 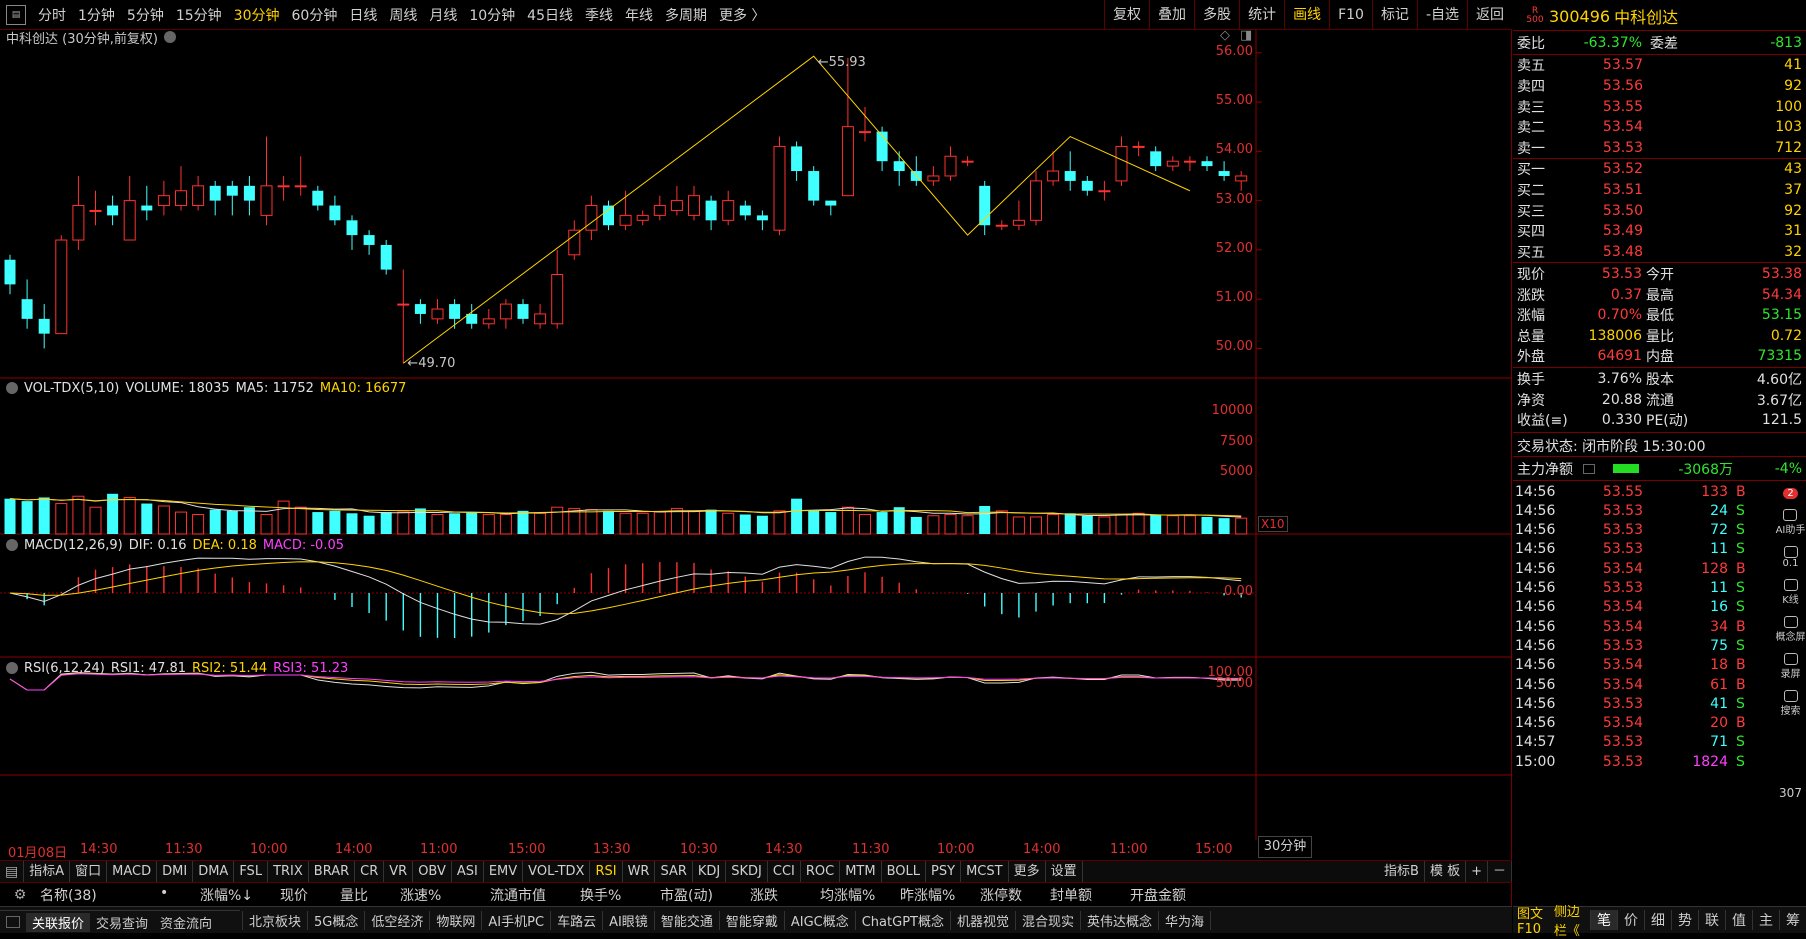 What do you see at coordinates (1126, 15) in the screenshot?
I see `tool-button: 复权` at bounding box center [1126, 15].